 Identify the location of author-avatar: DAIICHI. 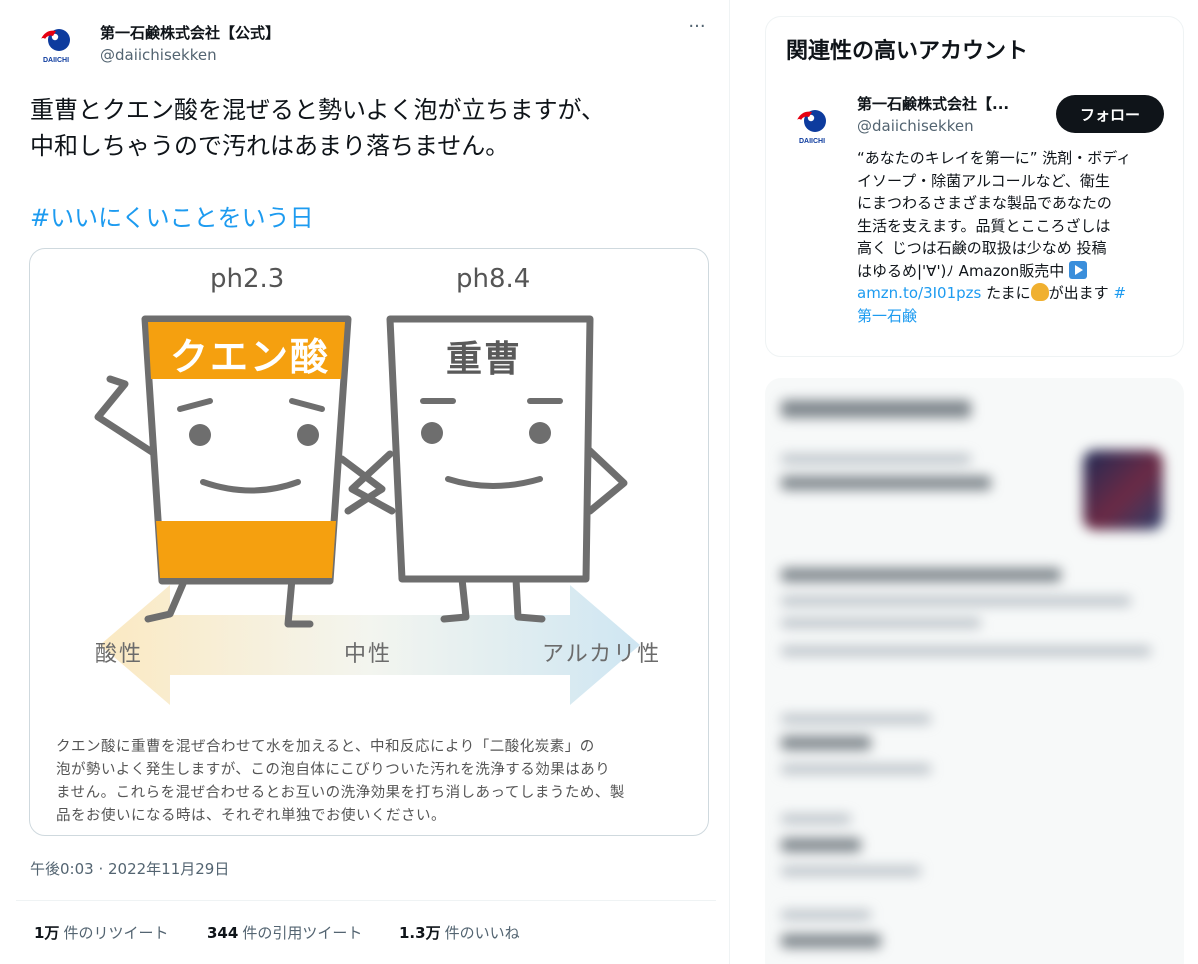
(56, 44).